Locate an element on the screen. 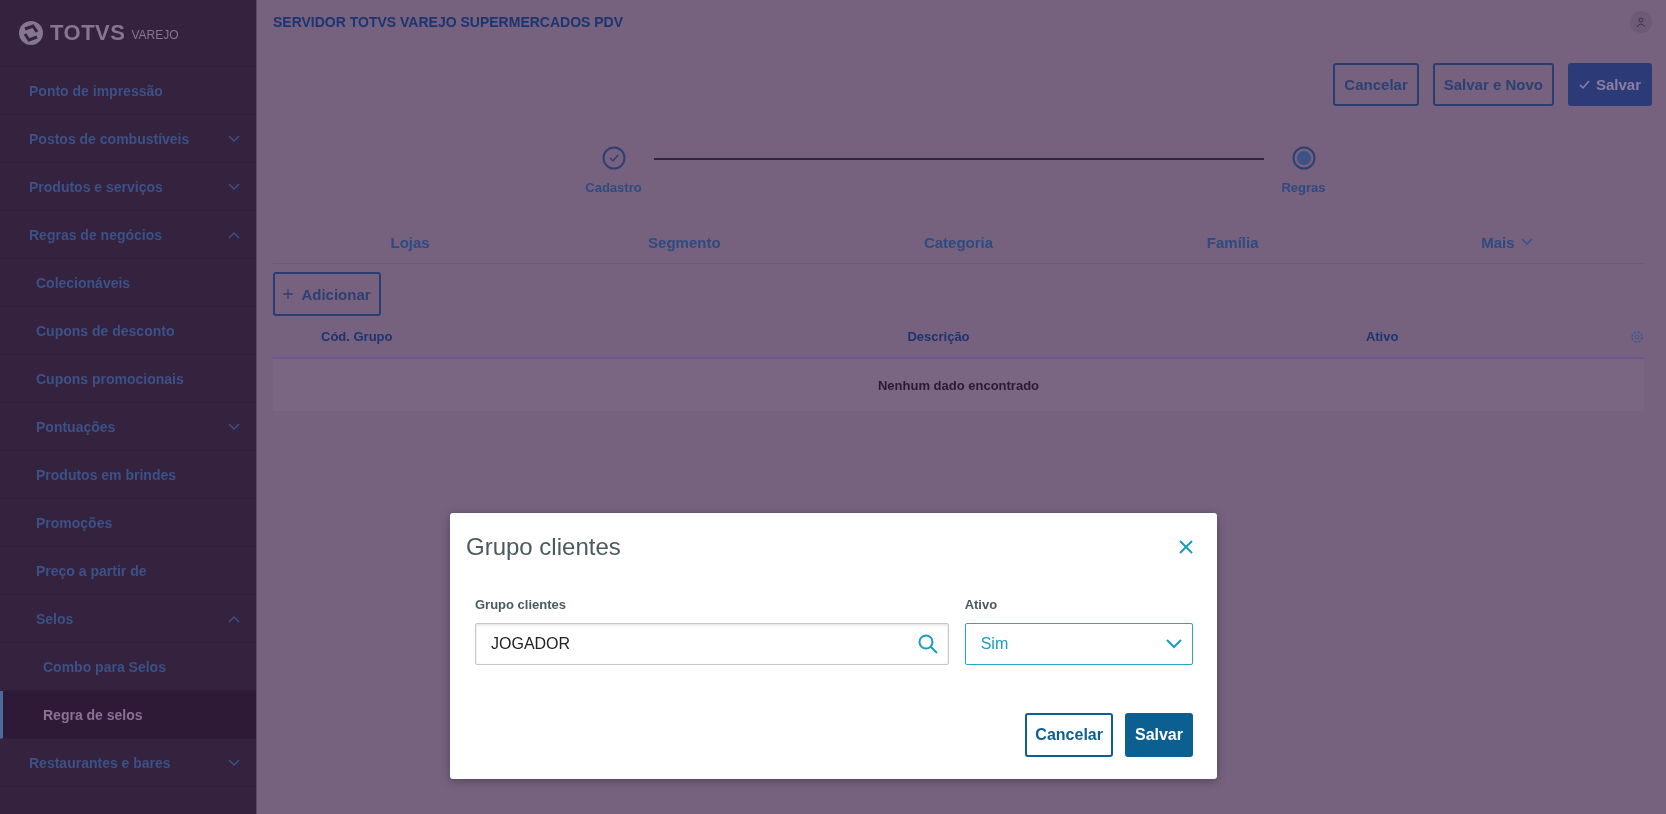 The height and width of the screenshot is (814, 1666). column-header: Ativo is located at coordinates (1382, 336).